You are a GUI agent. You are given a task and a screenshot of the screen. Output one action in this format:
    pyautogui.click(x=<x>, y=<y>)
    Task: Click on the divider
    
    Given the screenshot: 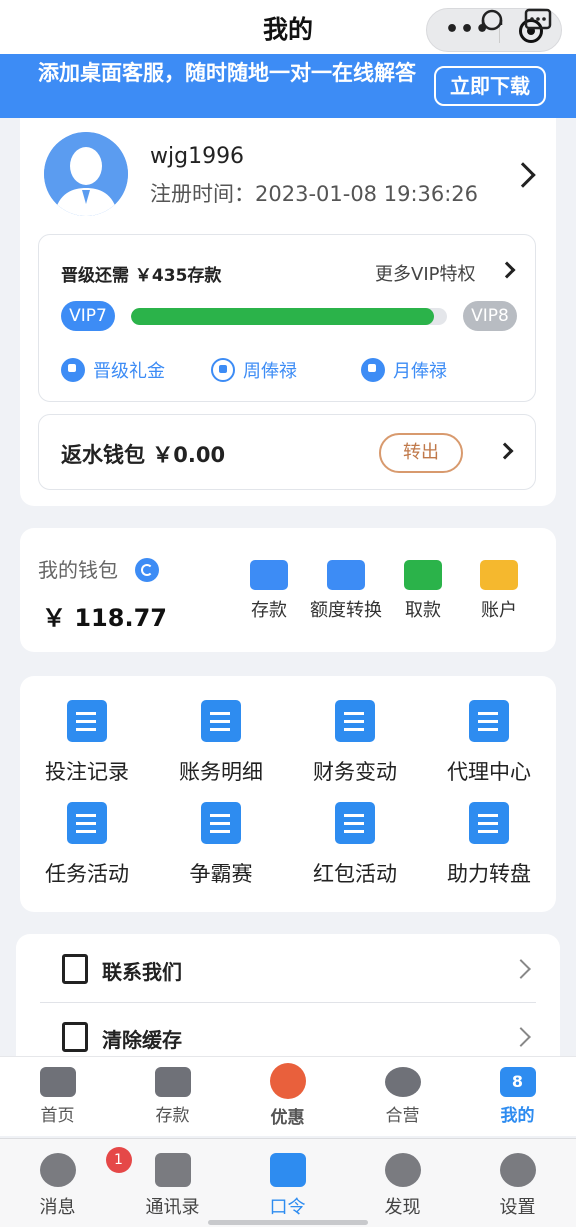 What is the action you would take?
    pyautogui.click(x=288, y=1002)
    